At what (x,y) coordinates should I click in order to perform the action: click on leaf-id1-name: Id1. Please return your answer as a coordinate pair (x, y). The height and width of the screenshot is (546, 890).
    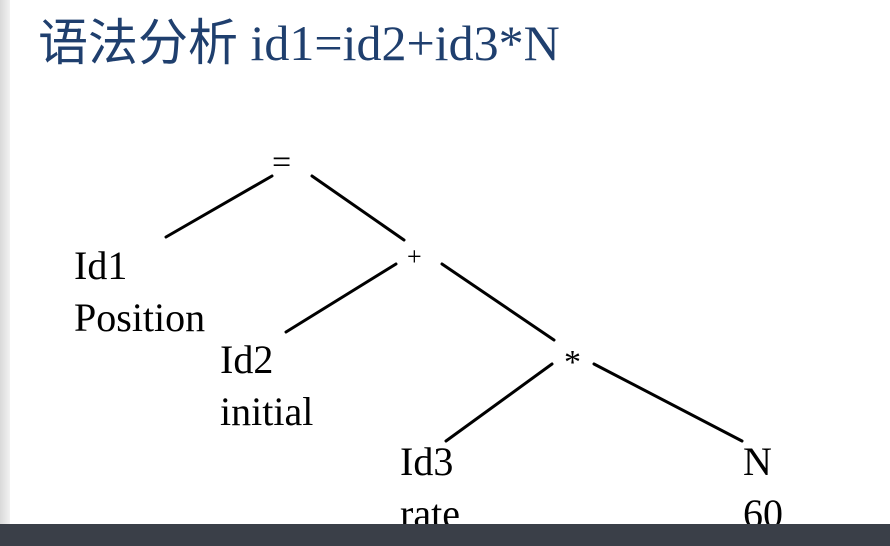
    Looking at the image, I should click on (101, 265).